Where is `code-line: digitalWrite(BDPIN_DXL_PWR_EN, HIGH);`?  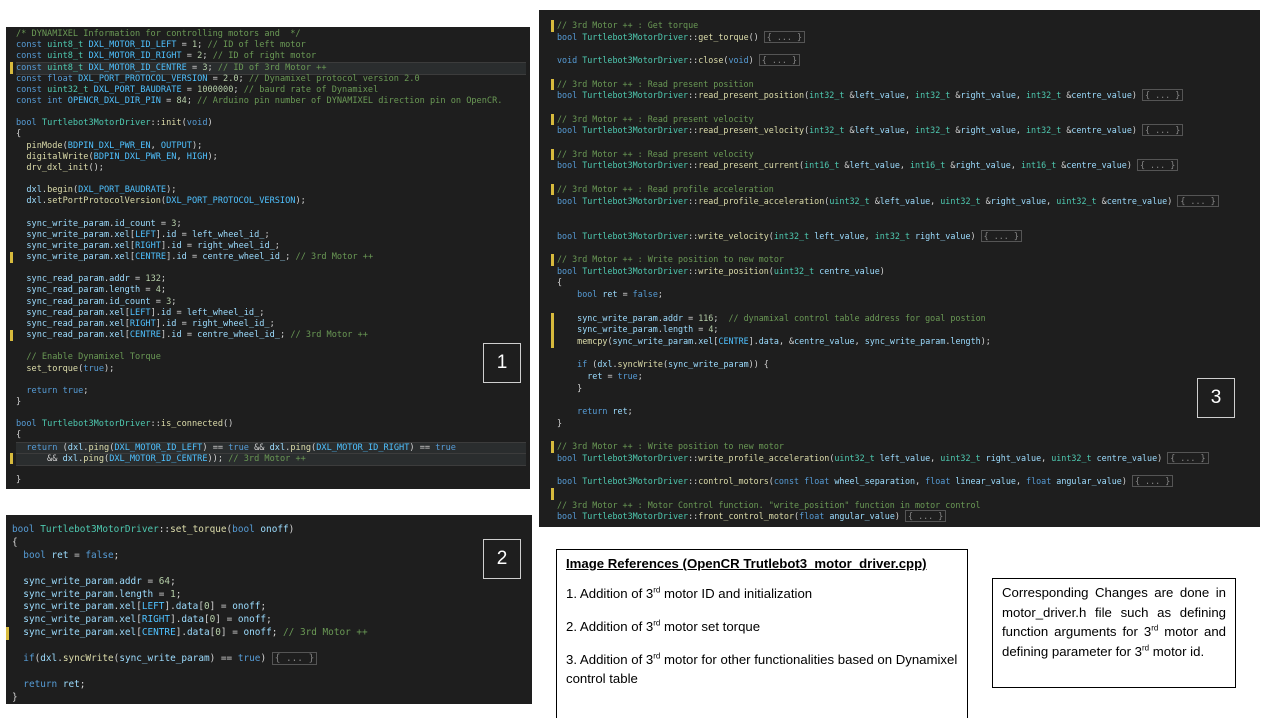
code-line: digitalWrite(BDPIN_DXL_PWR_EN, HIGH); is located at coordinates (122, 156).